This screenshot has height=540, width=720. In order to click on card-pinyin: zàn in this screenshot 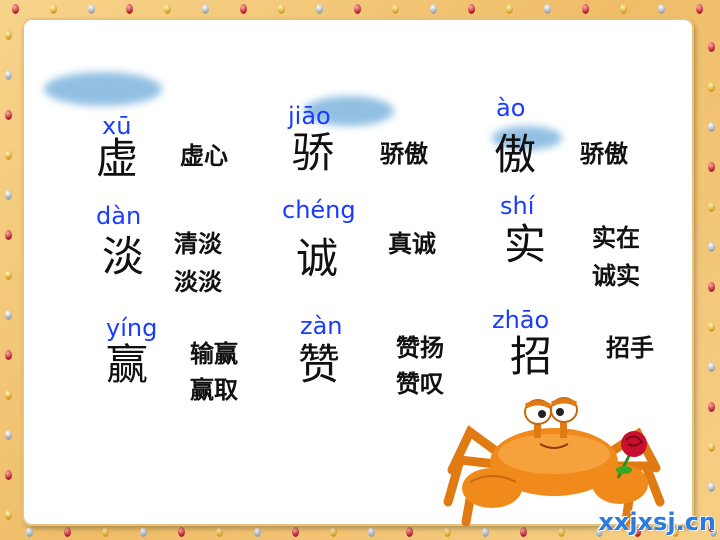, I will do `click(321, 326)`.